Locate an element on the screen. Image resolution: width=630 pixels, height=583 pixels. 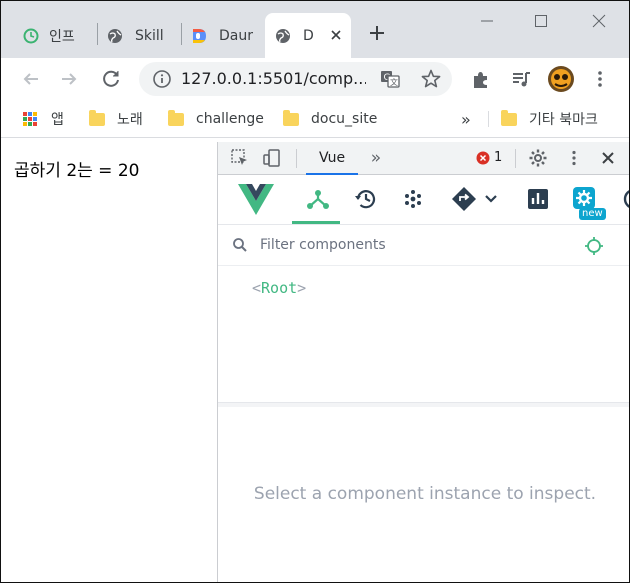
root-component-name: Root is located at coordinates (279, 288).